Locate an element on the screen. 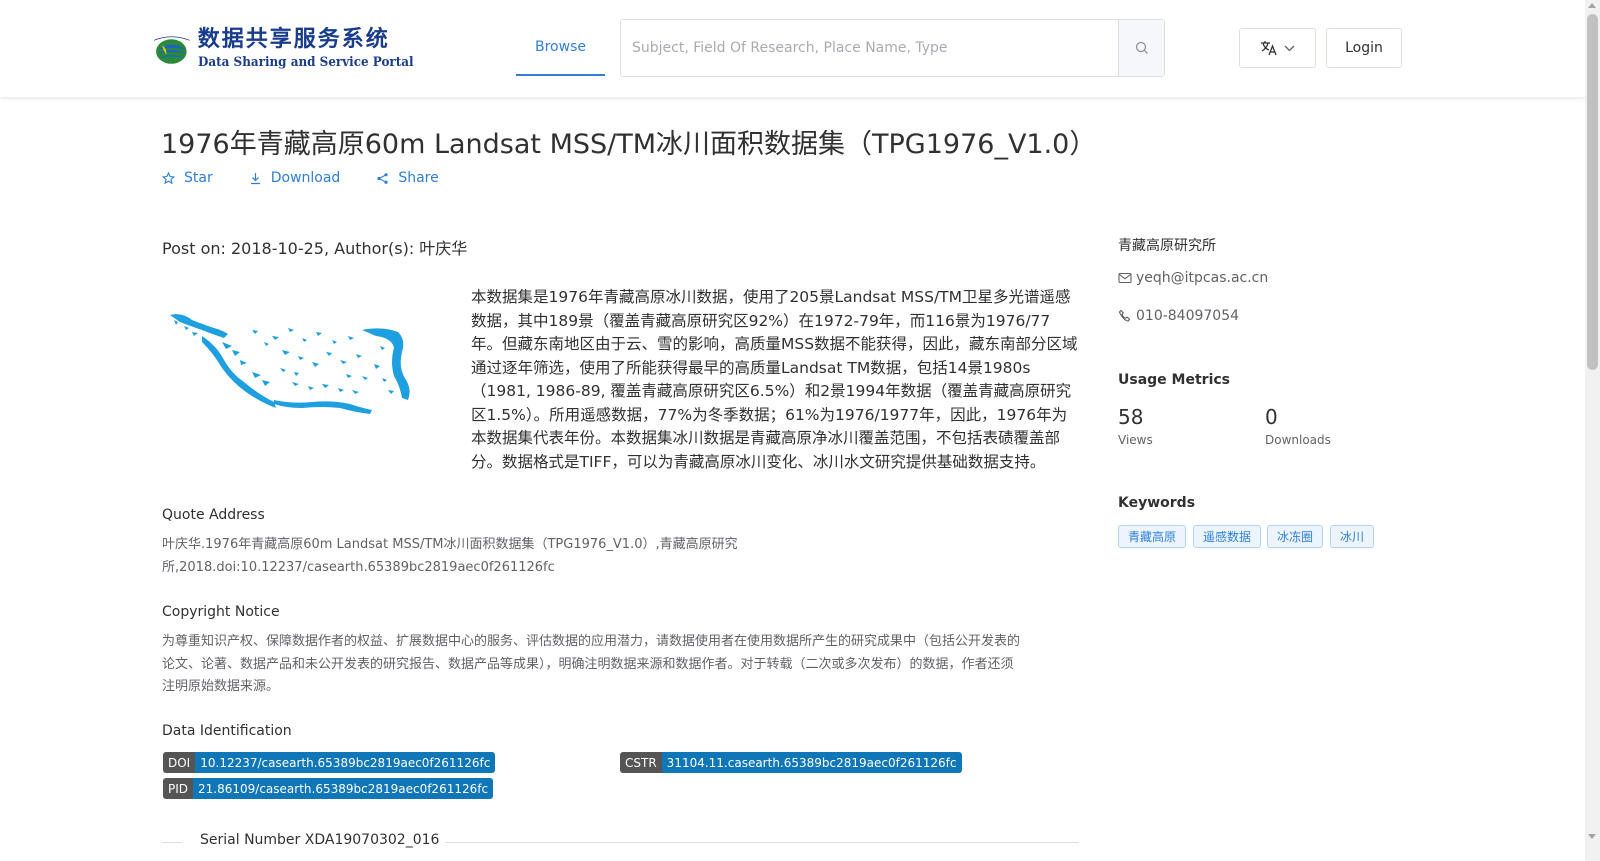 This screenshot has height=861, width=1600. email-text: yeqh@itpcas.ac.cn is located at coordinates (1202, 278).